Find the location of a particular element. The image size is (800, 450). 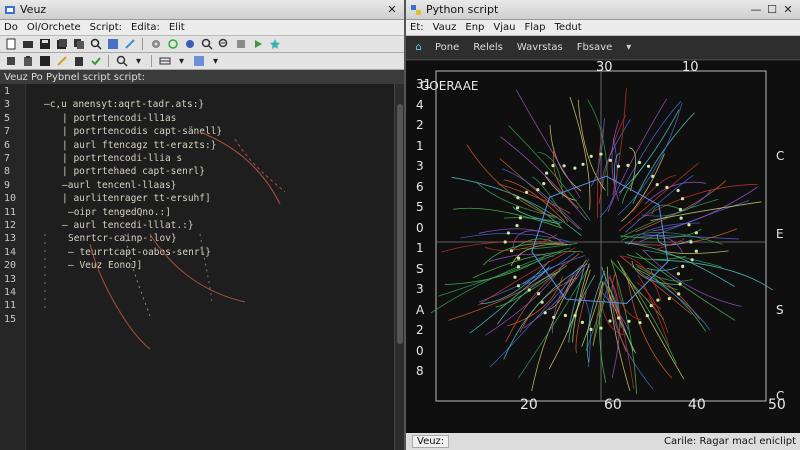

menu-item: Elit is located at coordinates (177, 27).